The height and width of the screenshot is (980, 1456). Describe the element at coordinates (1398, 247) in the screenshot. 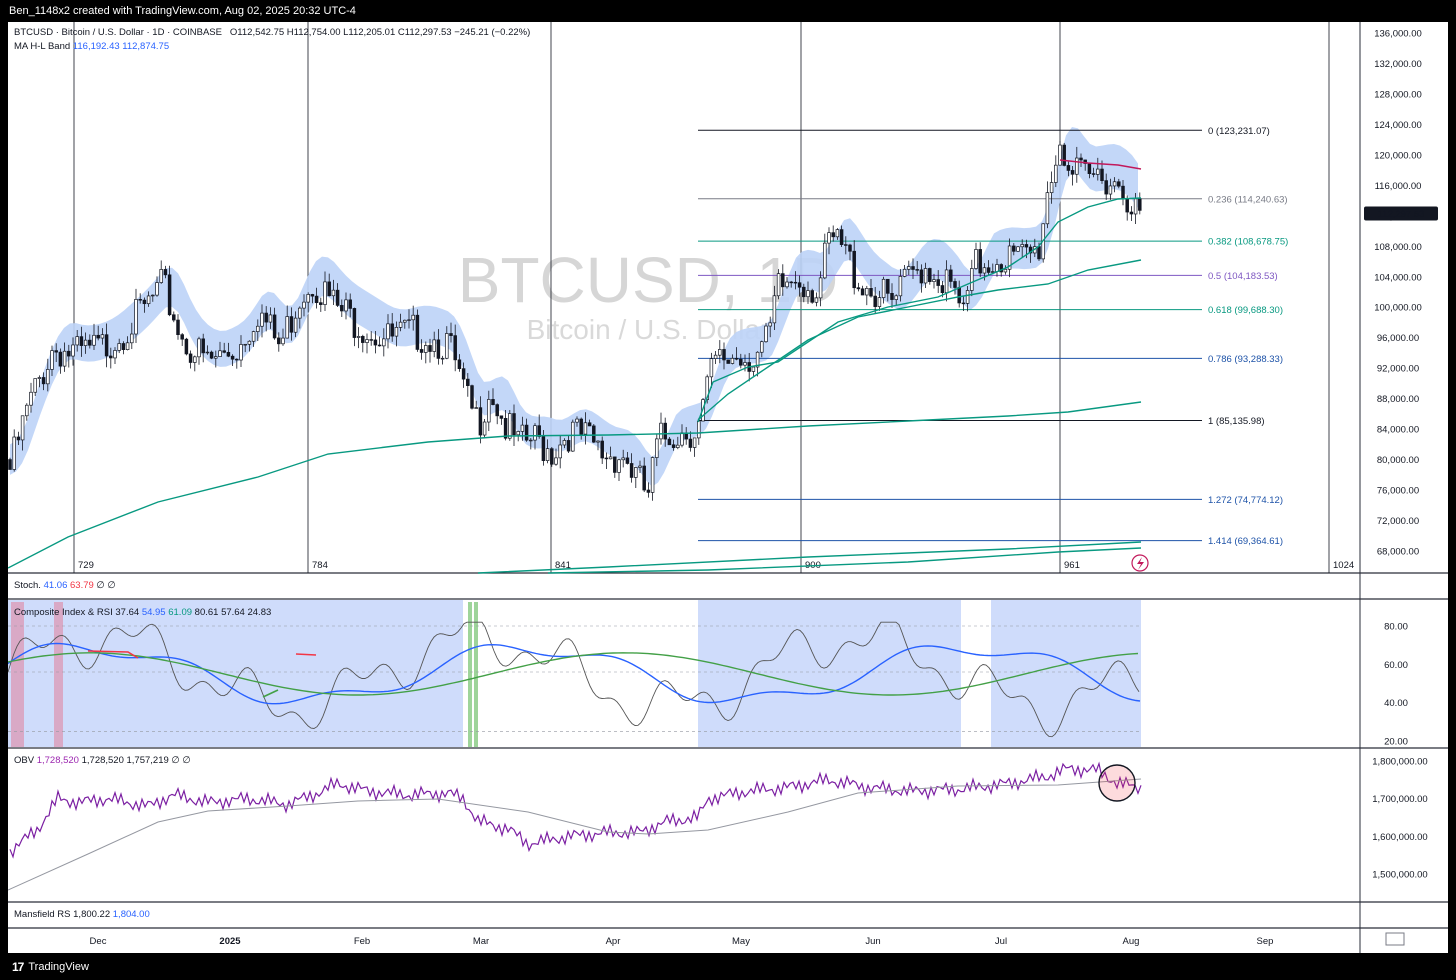

I see `price-axis-label: 108,000.00` at that location.